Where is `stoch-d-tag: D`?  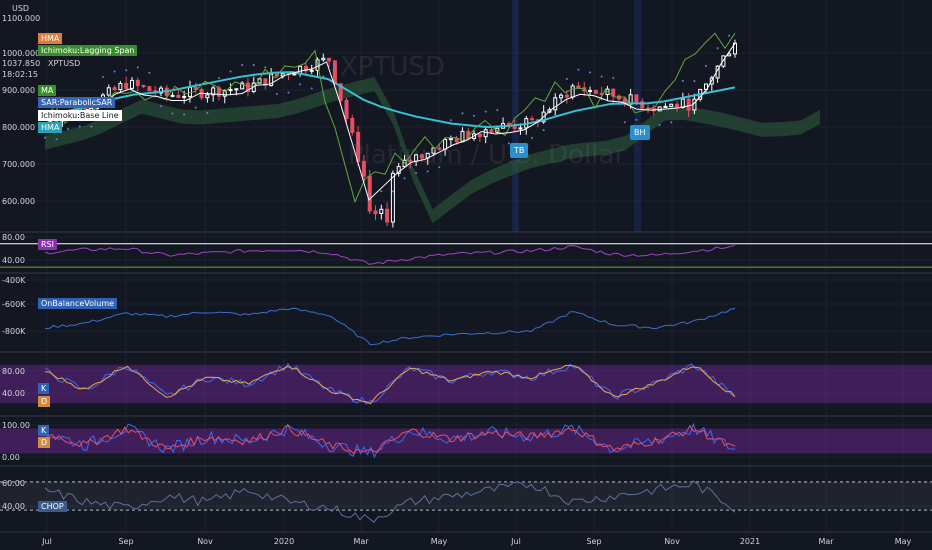 stoch-d-tag: D is located at coordinates (44, 401).